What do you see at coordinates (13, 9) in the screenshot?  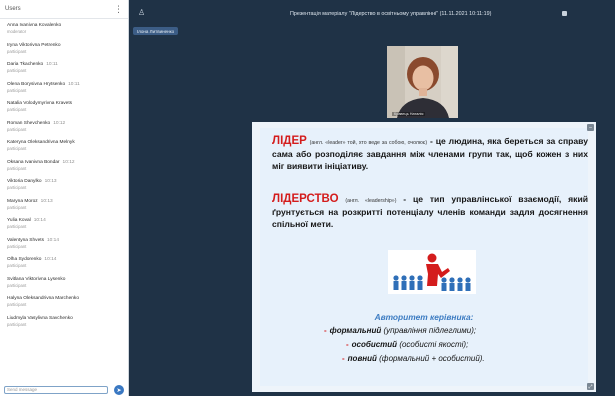 I see `sidebar-header-label: Users` at bounding box center [13, 9].